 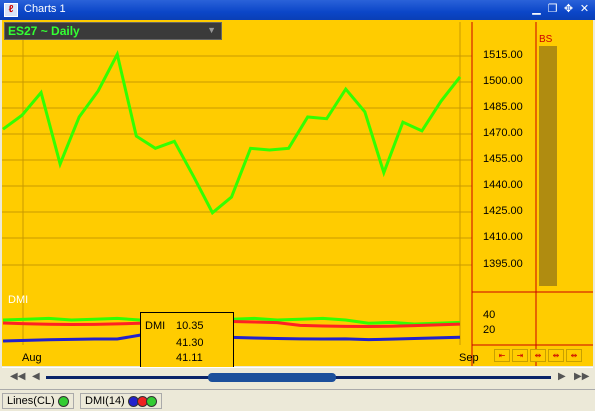 What do you see at coordinates (190, 343) in the screenshot?
I see `dmi-popup-value: 41.30` at bounding box center [190, 343].